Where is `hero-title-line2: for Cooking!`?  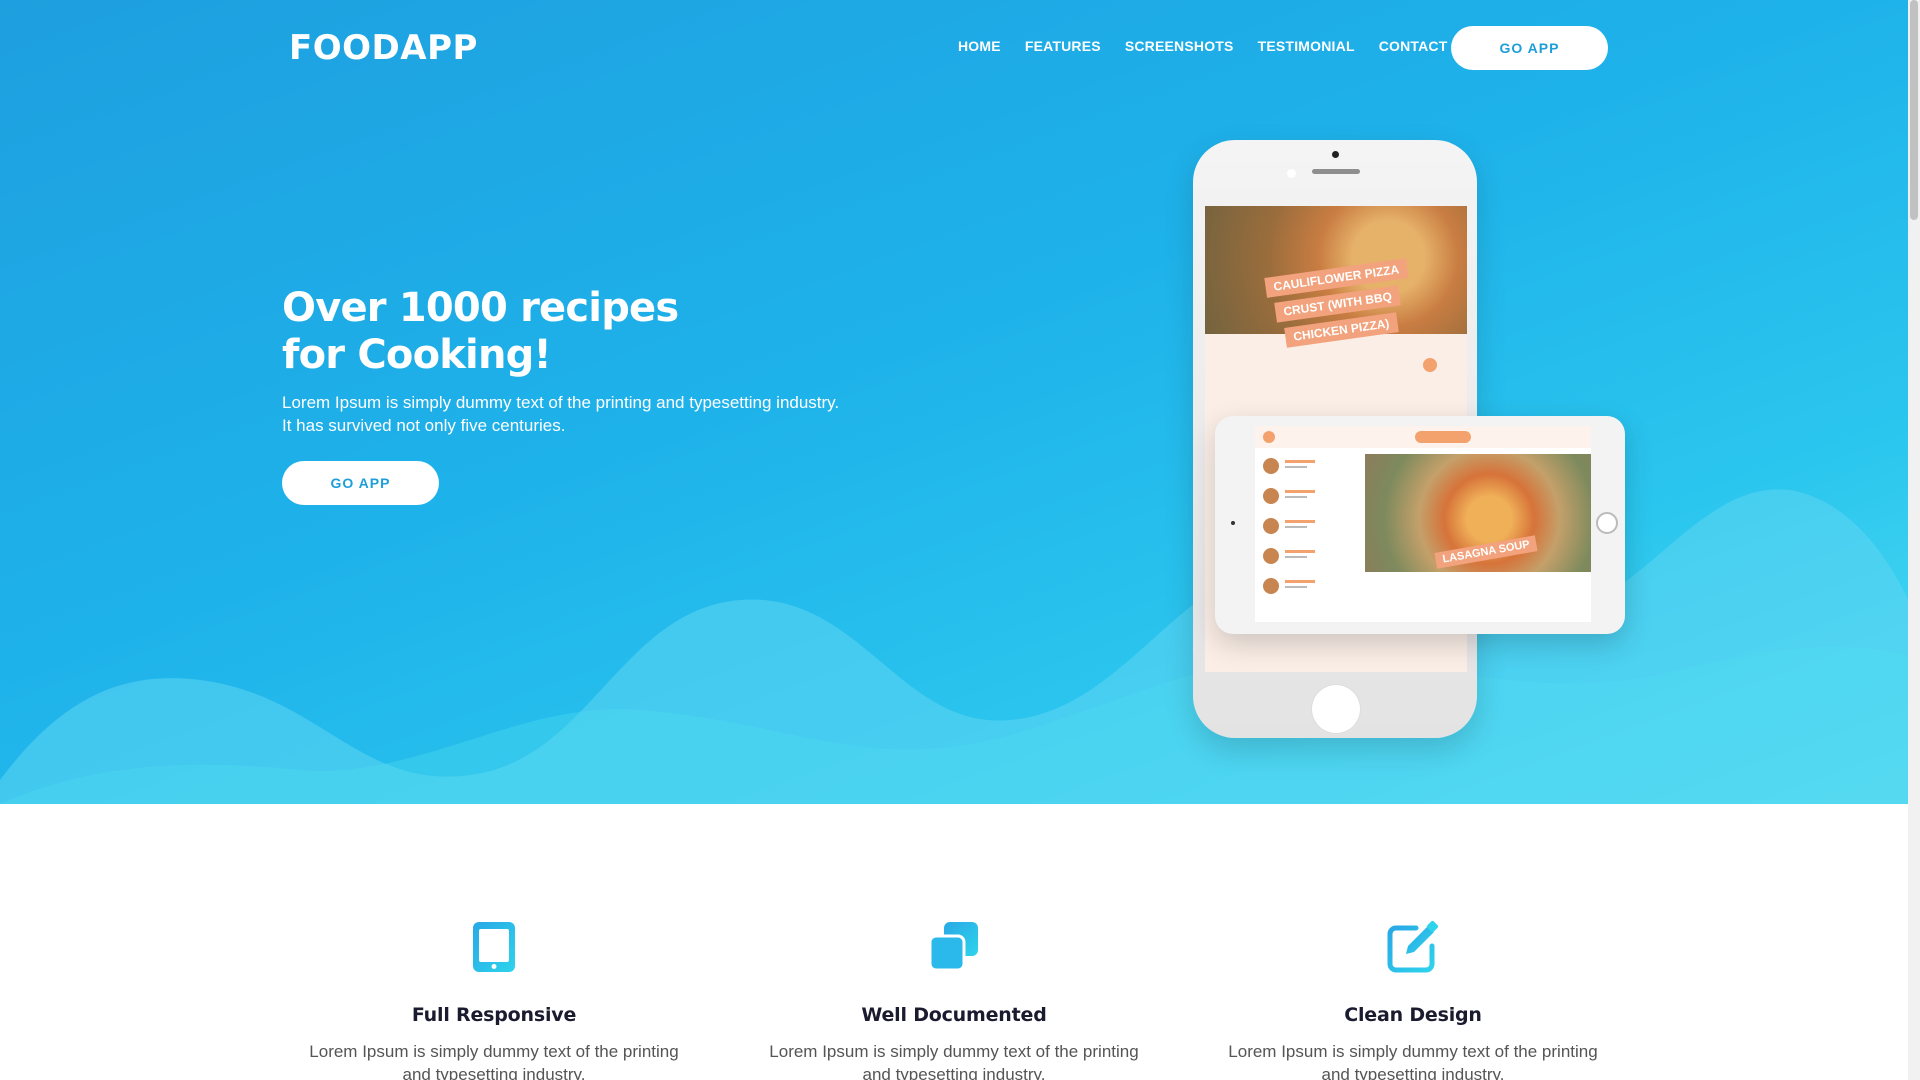
hero-title-line2: for Cooking! is located at coordinates (417, 355).